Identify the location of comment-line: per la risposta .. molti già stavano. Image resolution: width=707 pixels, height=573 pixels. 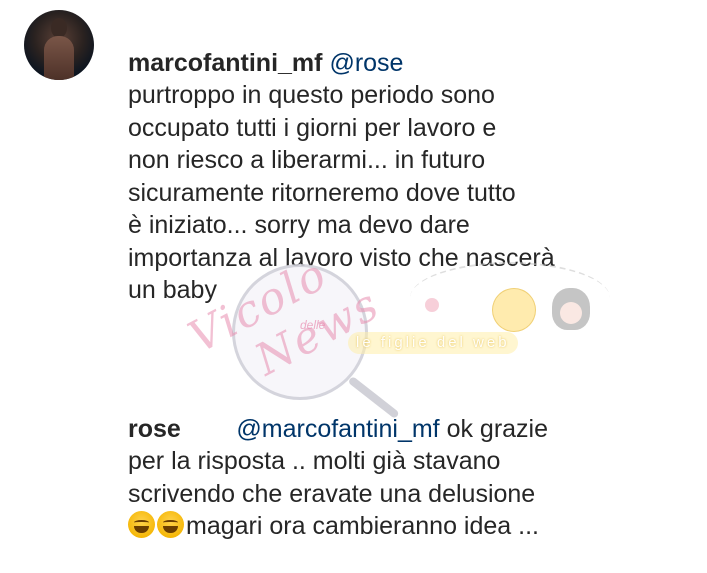
(314, 461).